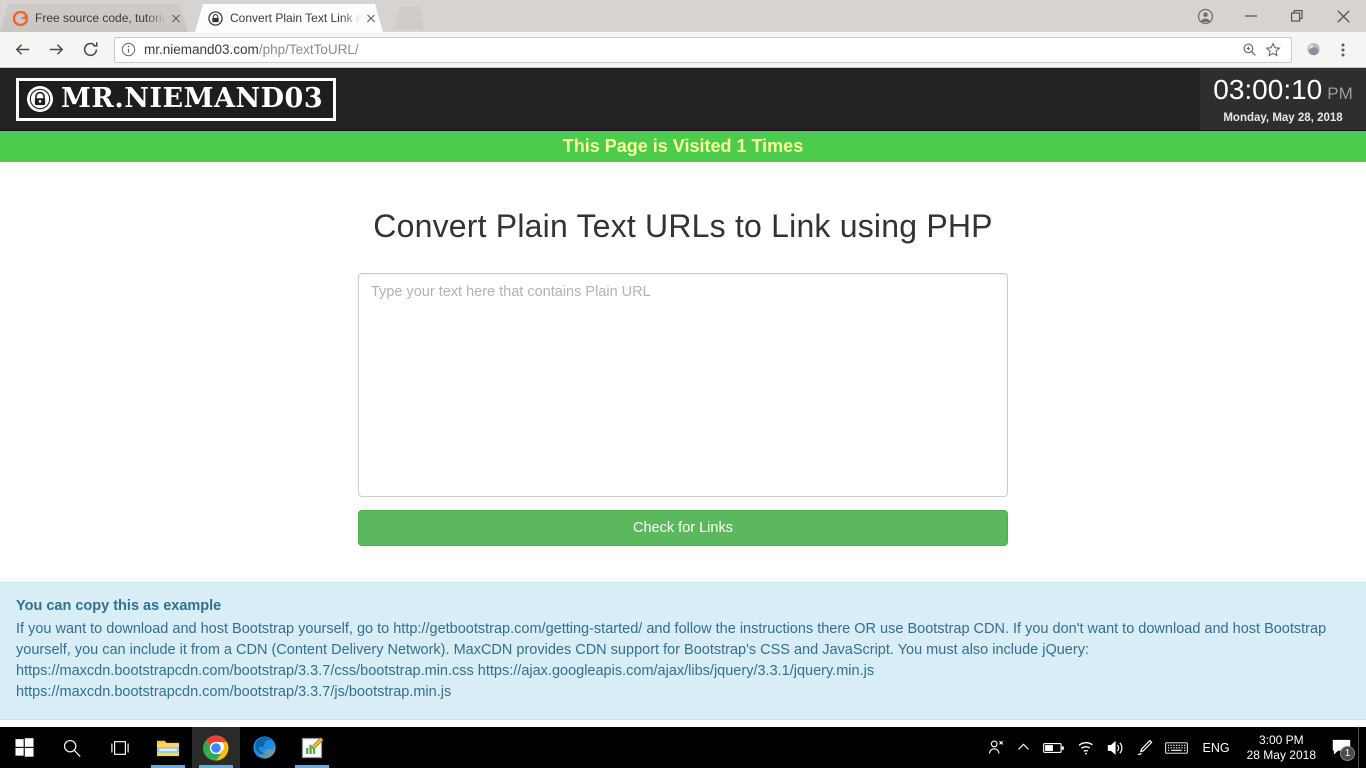 This screenshot has width=1366, height=768. I want to click on taskbar-clock-time: 3:00 PM, so click(1281, 739).